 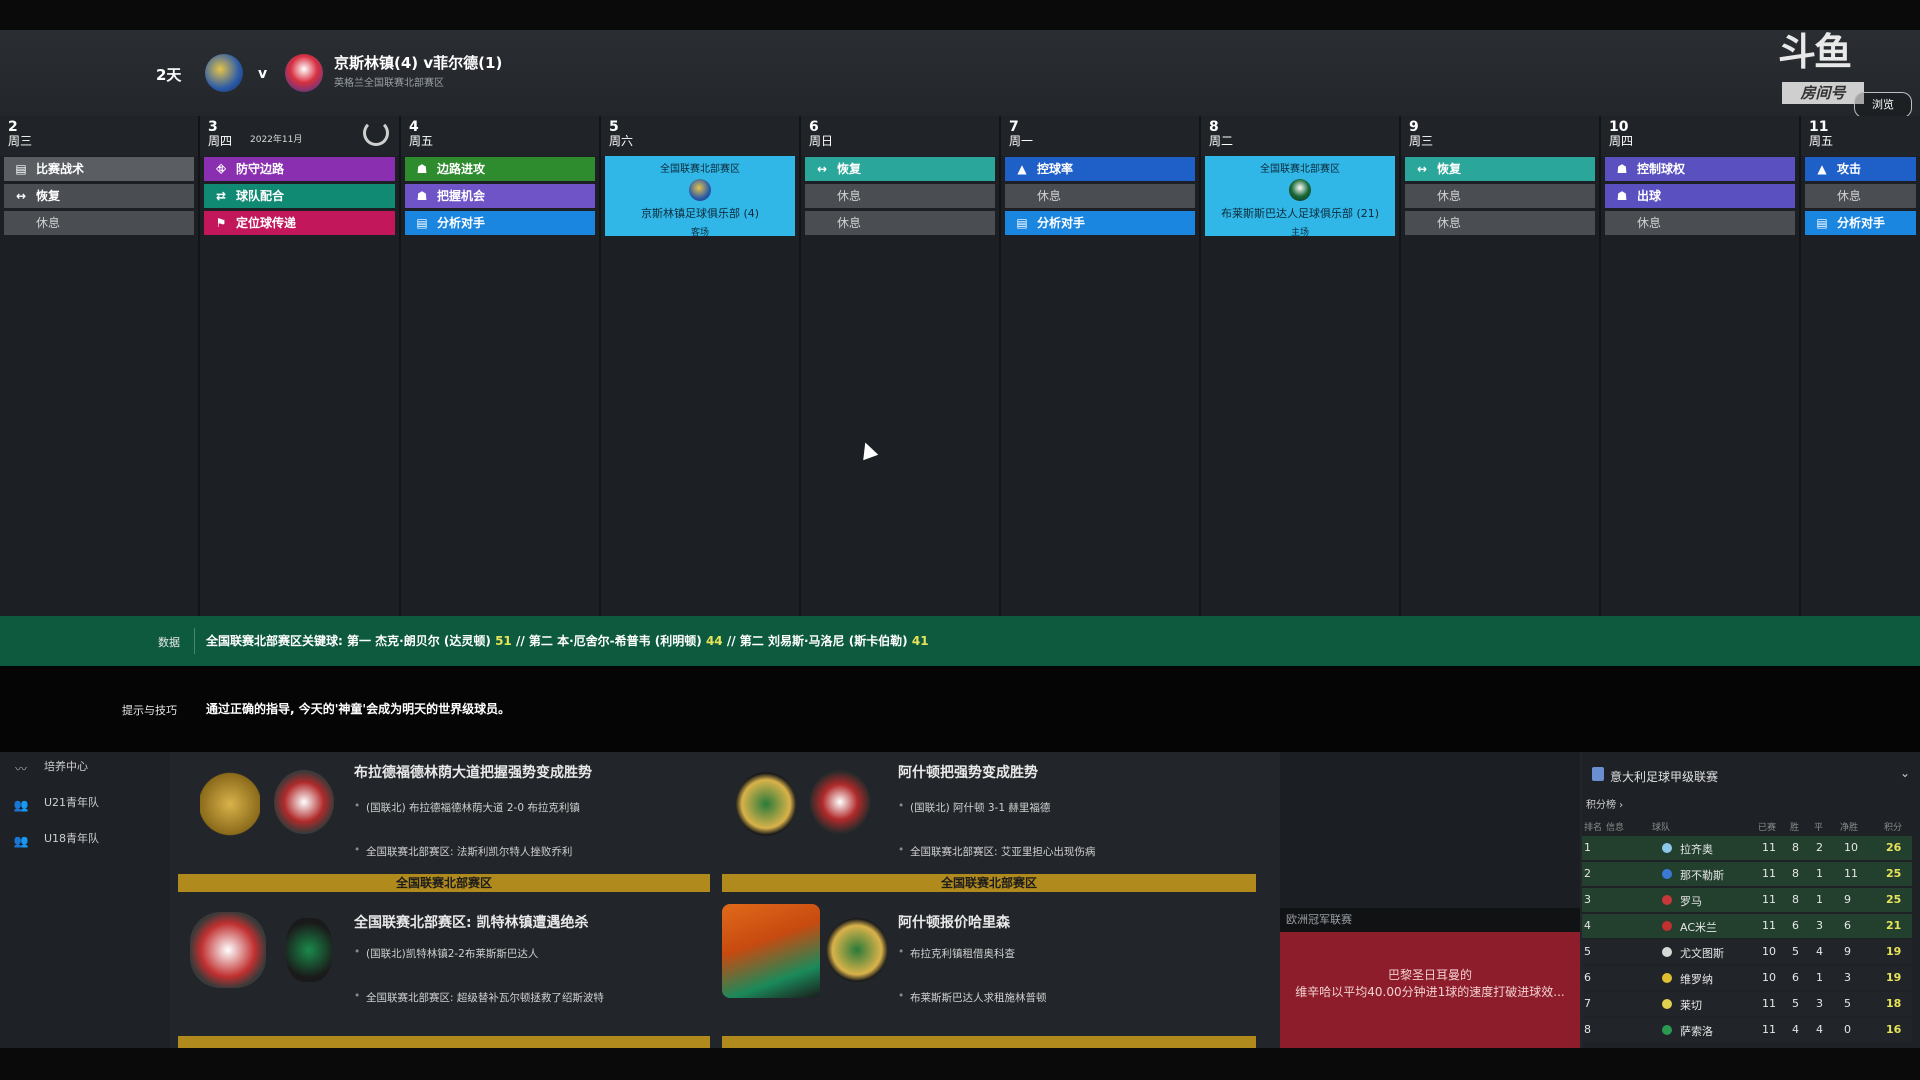 I want to click on table-cell-pts: 25, so click(x=1894, y=899).